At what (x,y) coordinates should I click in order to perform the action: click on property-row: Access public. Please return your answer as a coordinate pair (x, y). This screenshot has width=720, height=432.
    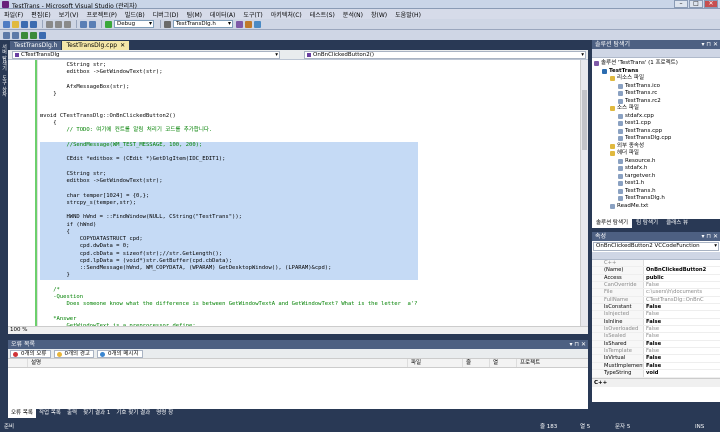
    Looking at the image, I should click on (656, 278).